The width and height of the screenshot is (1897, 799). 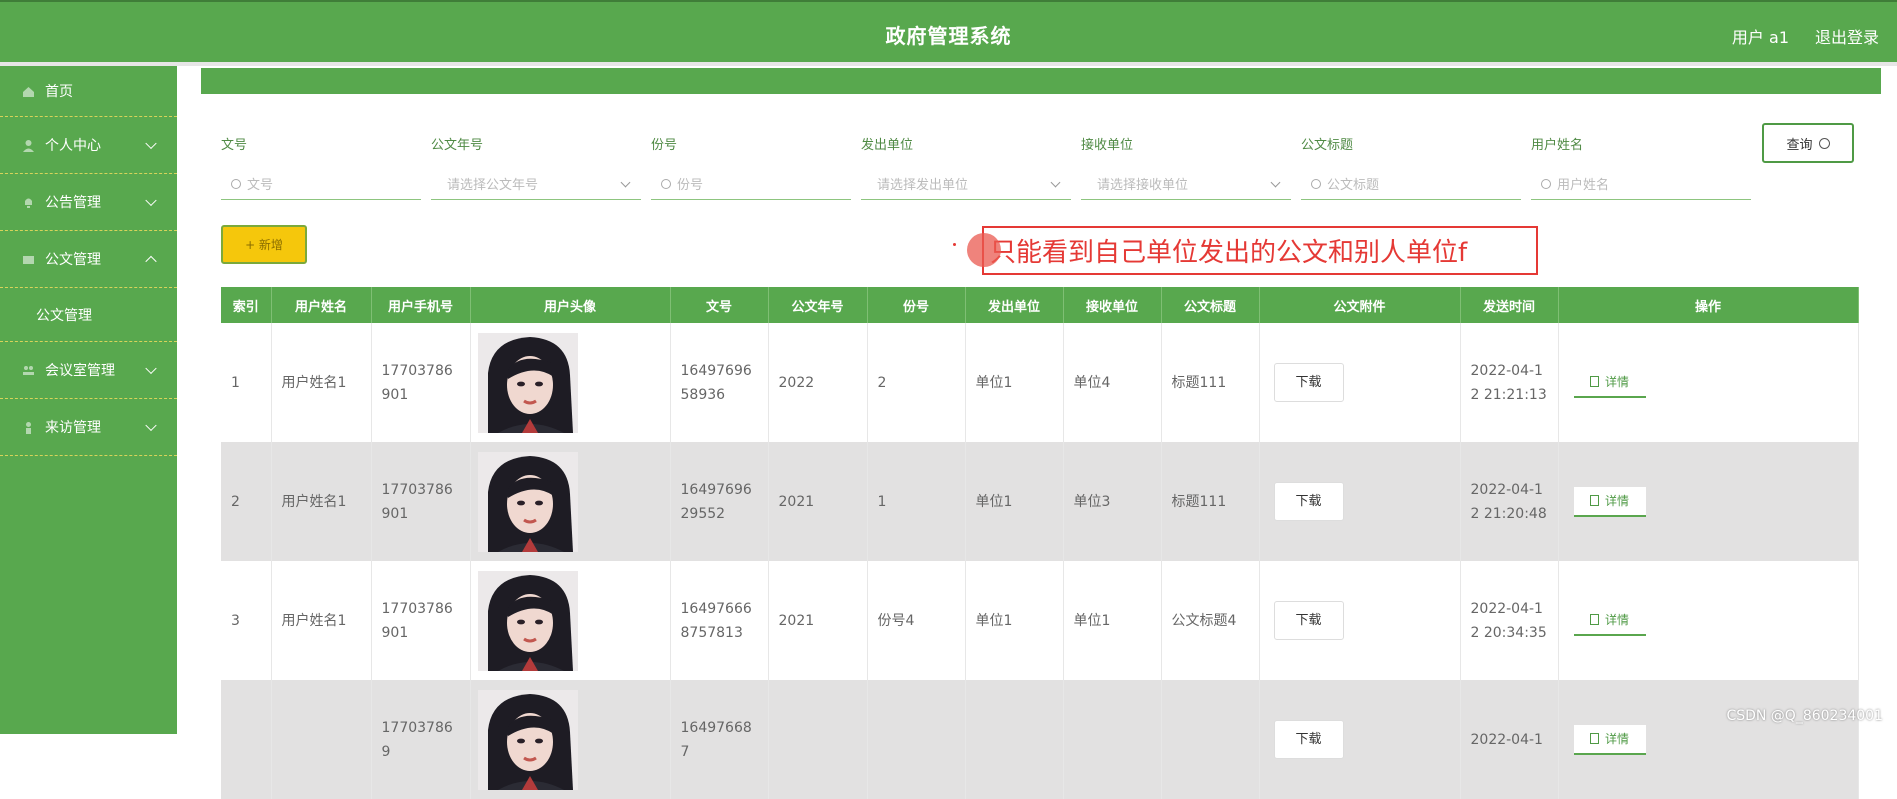 I want to click on cell-fenhao, so click(x=916, y=739).